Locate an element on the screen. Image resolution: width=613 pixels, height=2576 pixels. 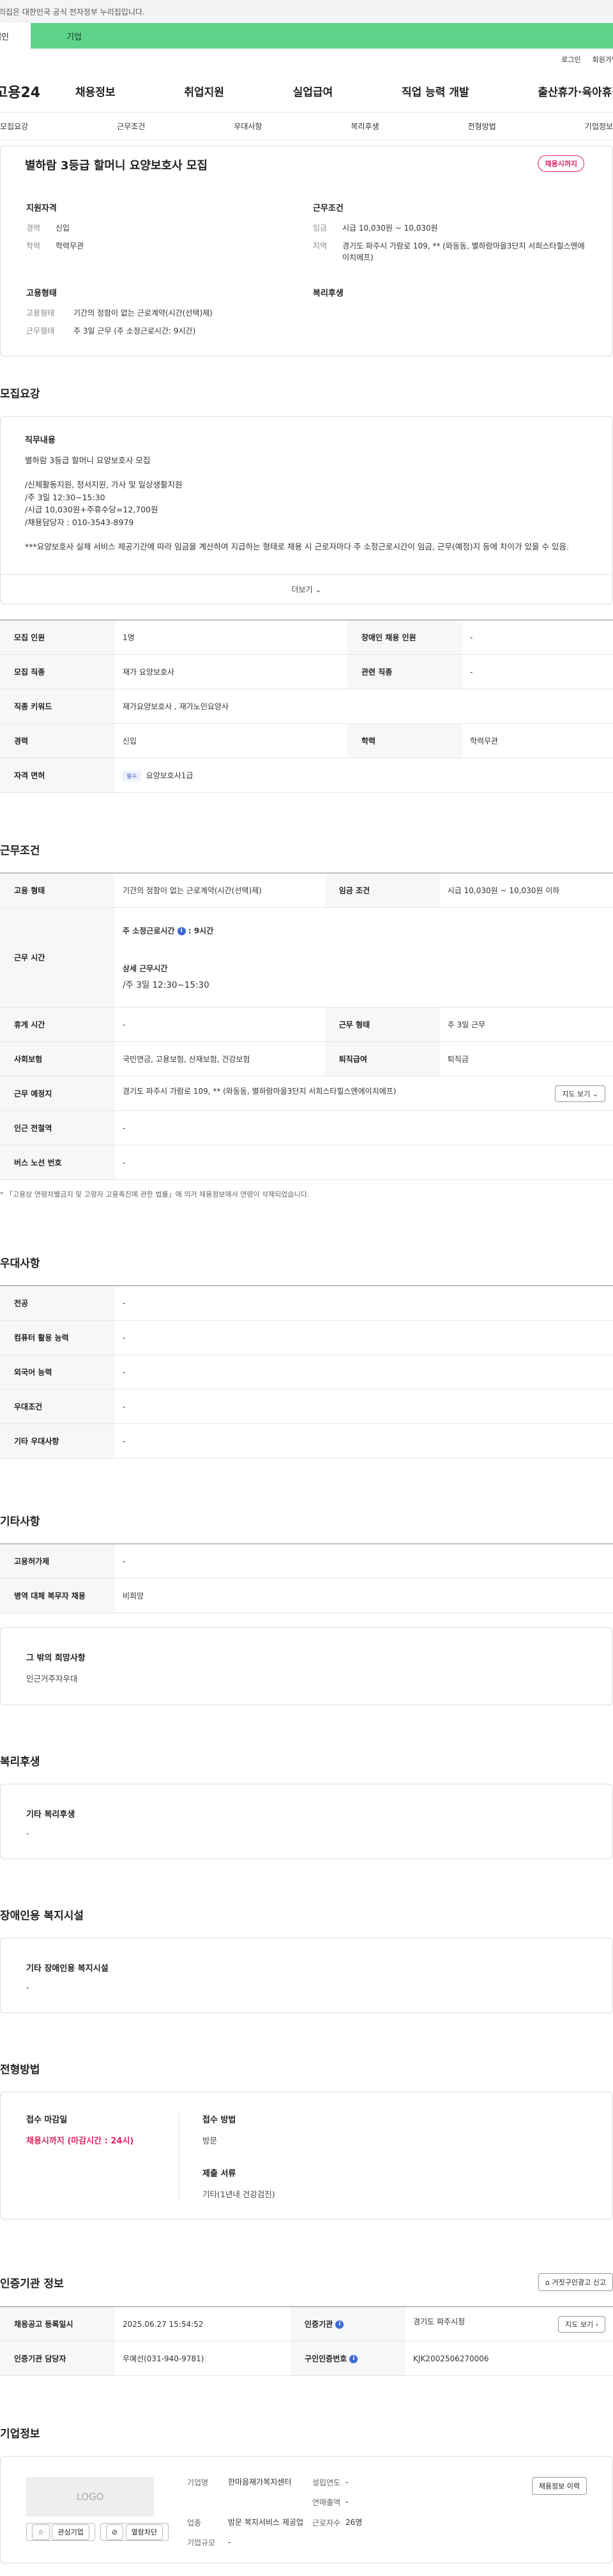
signup-link: 회원가입 is located at coordinates (603, 59).